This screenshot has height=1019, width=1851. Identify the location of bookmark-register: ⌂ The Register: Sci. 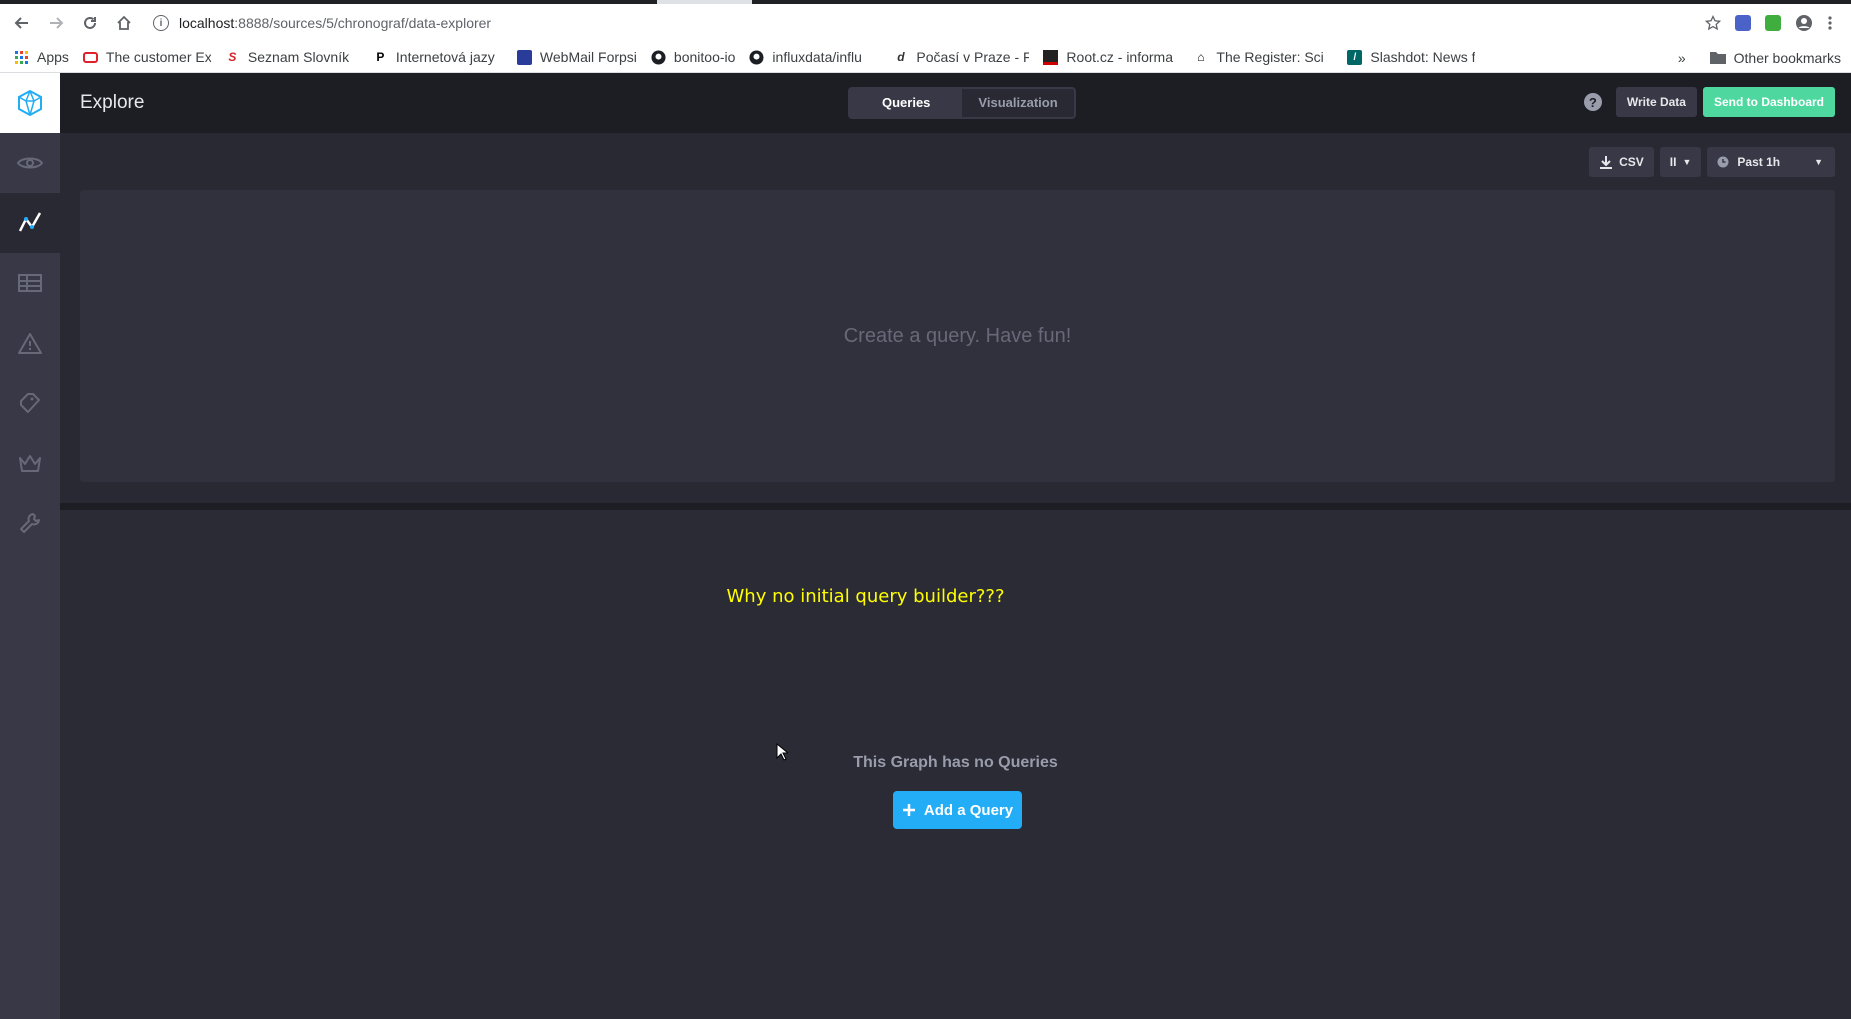
(1263, 57).